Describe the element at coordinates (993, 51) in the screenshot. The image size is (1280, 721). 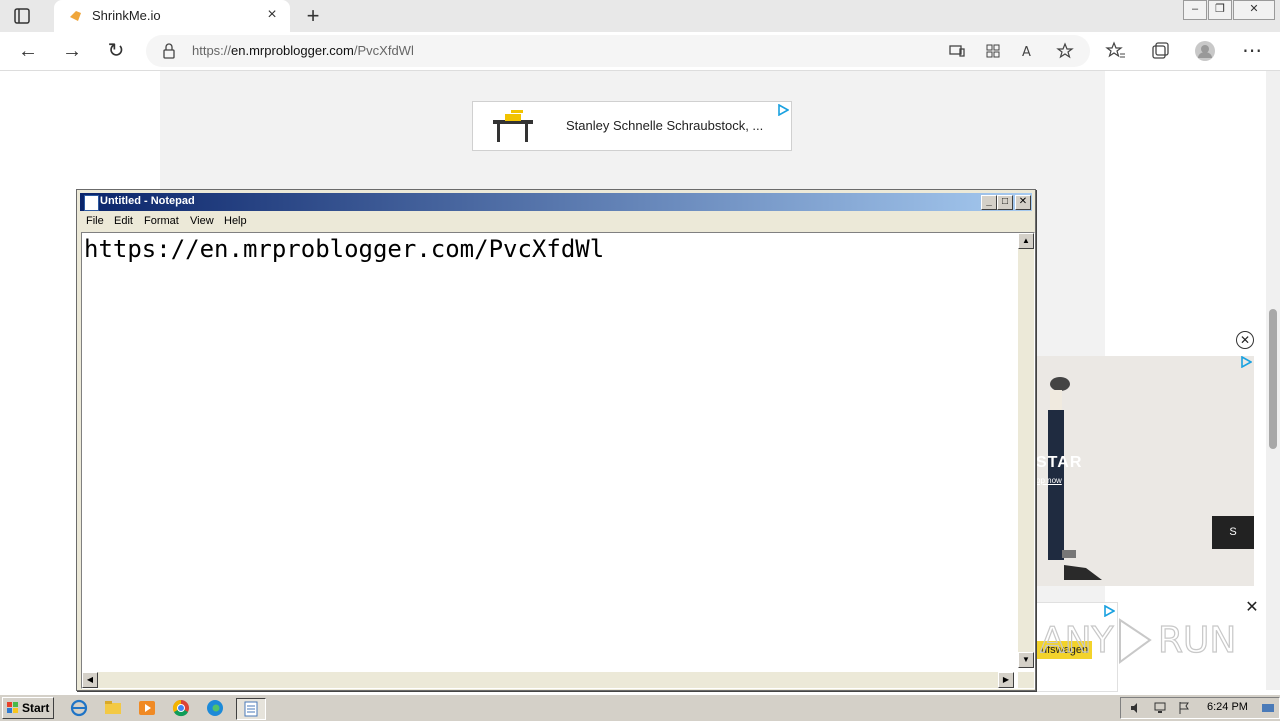
I see `apps-grid-icon` at that location.